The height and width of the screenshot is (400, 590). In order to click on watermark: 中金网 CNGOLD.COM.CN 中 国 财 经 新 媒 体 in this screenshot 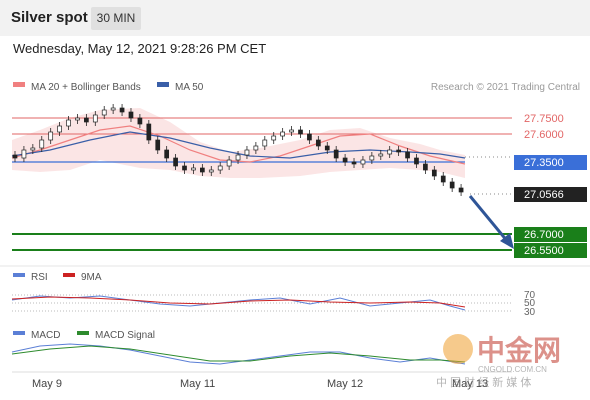, I will do `click(498, 361)`.